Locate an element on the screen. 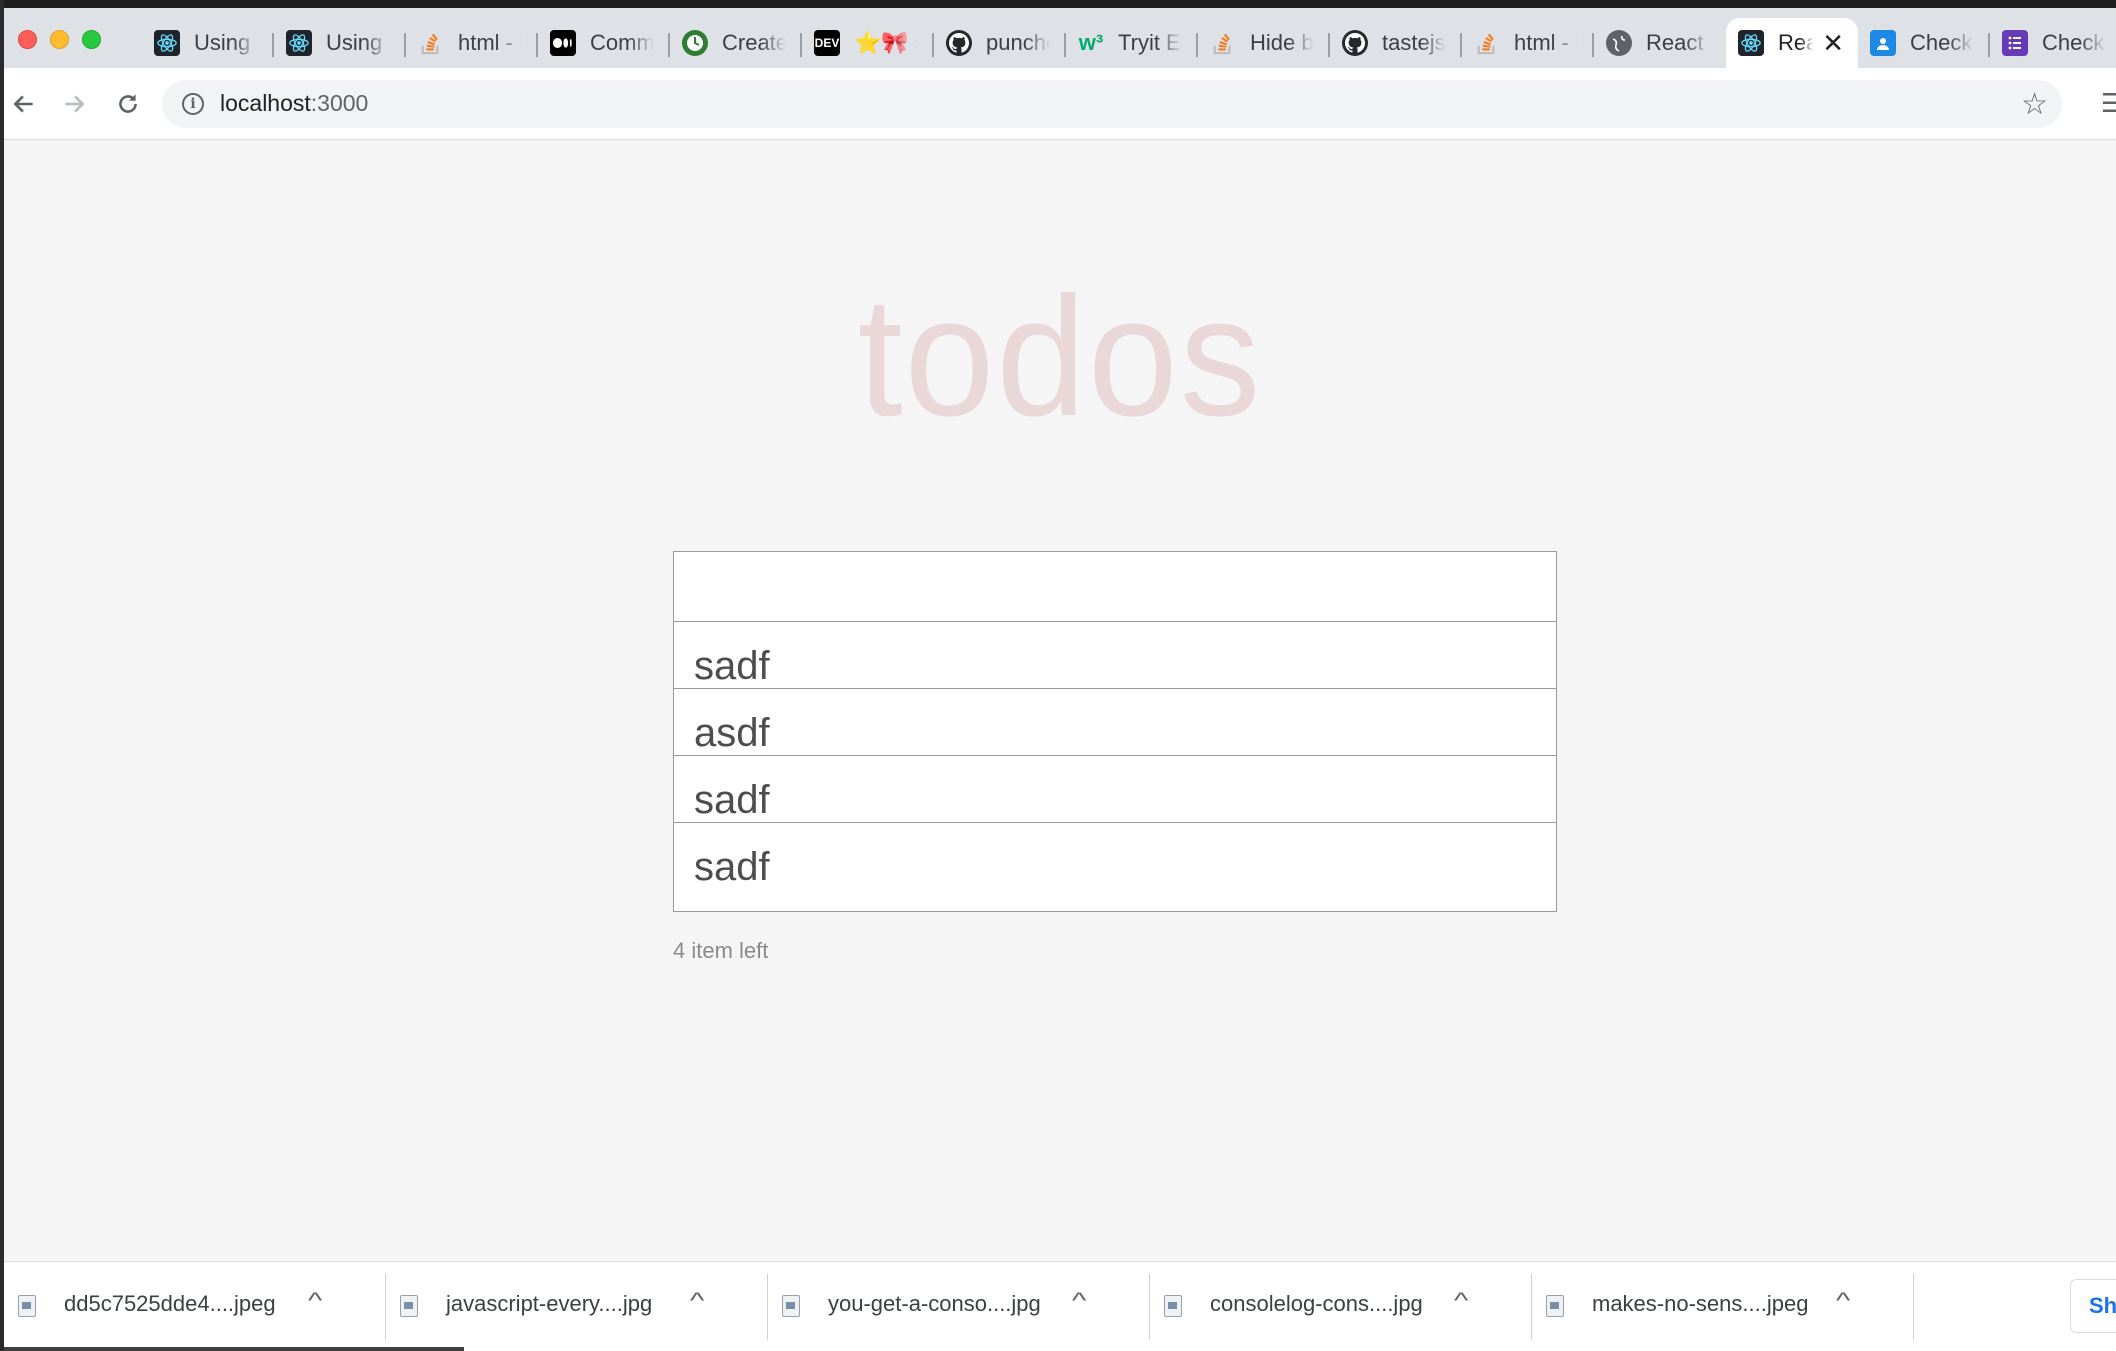 This screenshot has height=1351, width=2116. todo-label: asdf is located at coordinates (732, 733).